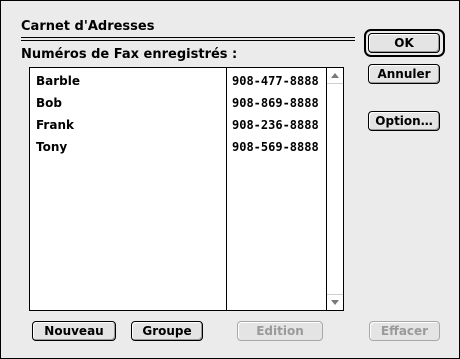  I want to click on fax-number: 908-477-8888, so click(275, 81).